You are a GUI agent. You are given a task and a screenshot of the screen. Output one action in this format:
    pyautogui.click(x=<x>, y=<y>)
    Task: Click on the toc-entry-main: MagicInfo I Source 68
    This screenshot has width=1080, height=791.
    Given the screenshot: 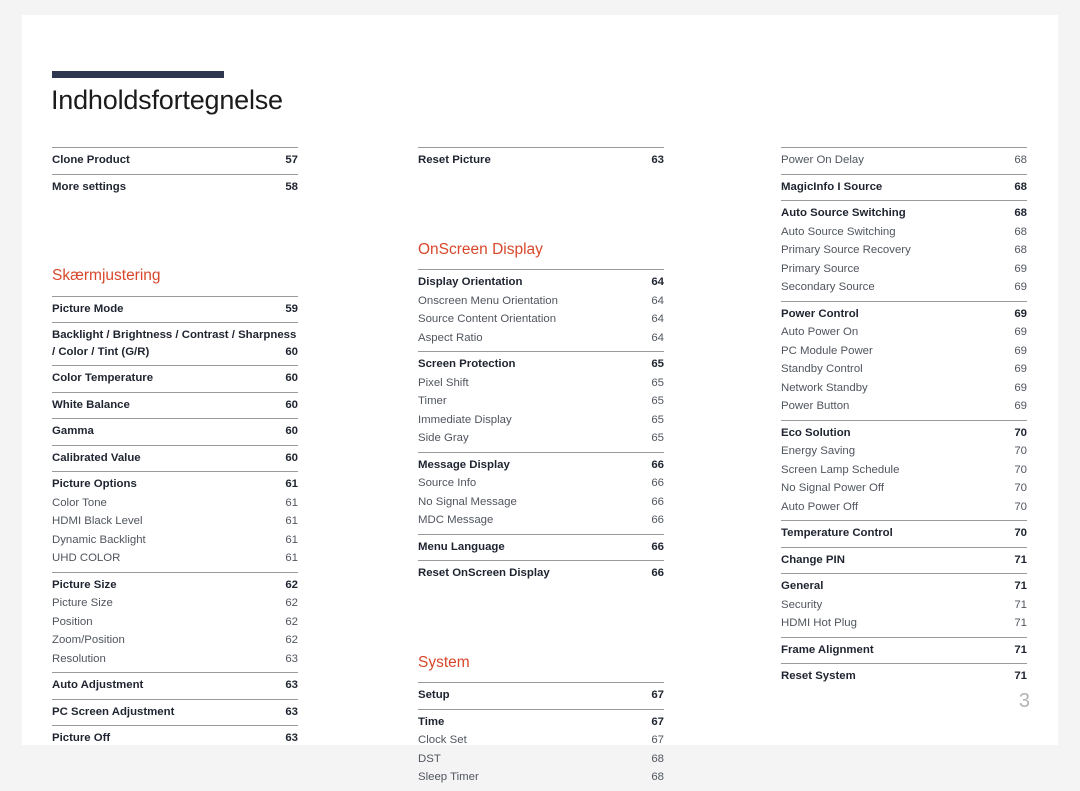 What is the action you would take?
    pyautogui.click(x=904, y=187)
    